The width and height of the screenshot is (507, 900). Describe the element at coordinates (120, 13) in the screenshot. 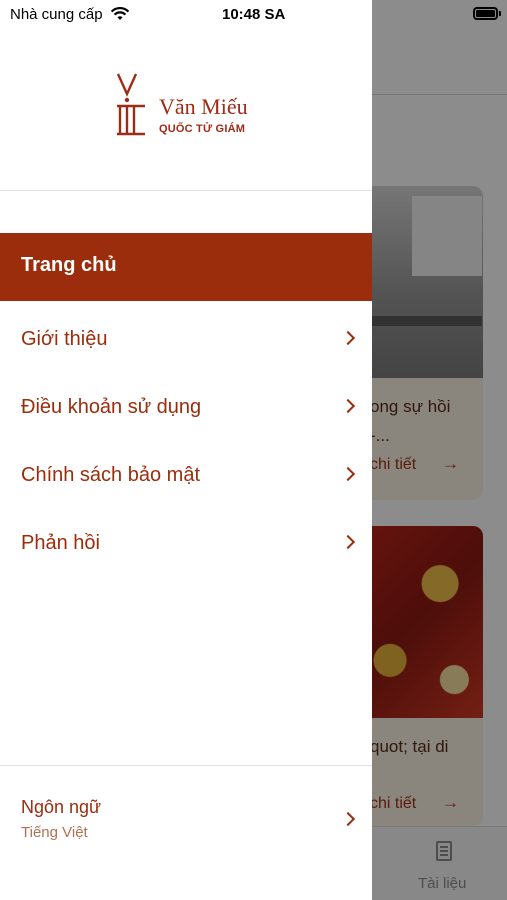

I see `wifi-icon` at that location.